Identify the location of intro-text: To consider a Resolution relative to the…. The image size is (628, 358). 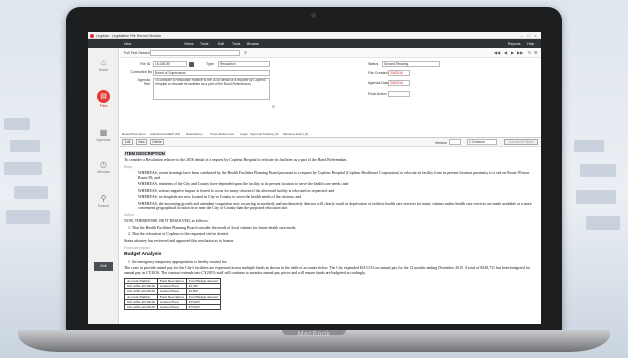
(236, 159).